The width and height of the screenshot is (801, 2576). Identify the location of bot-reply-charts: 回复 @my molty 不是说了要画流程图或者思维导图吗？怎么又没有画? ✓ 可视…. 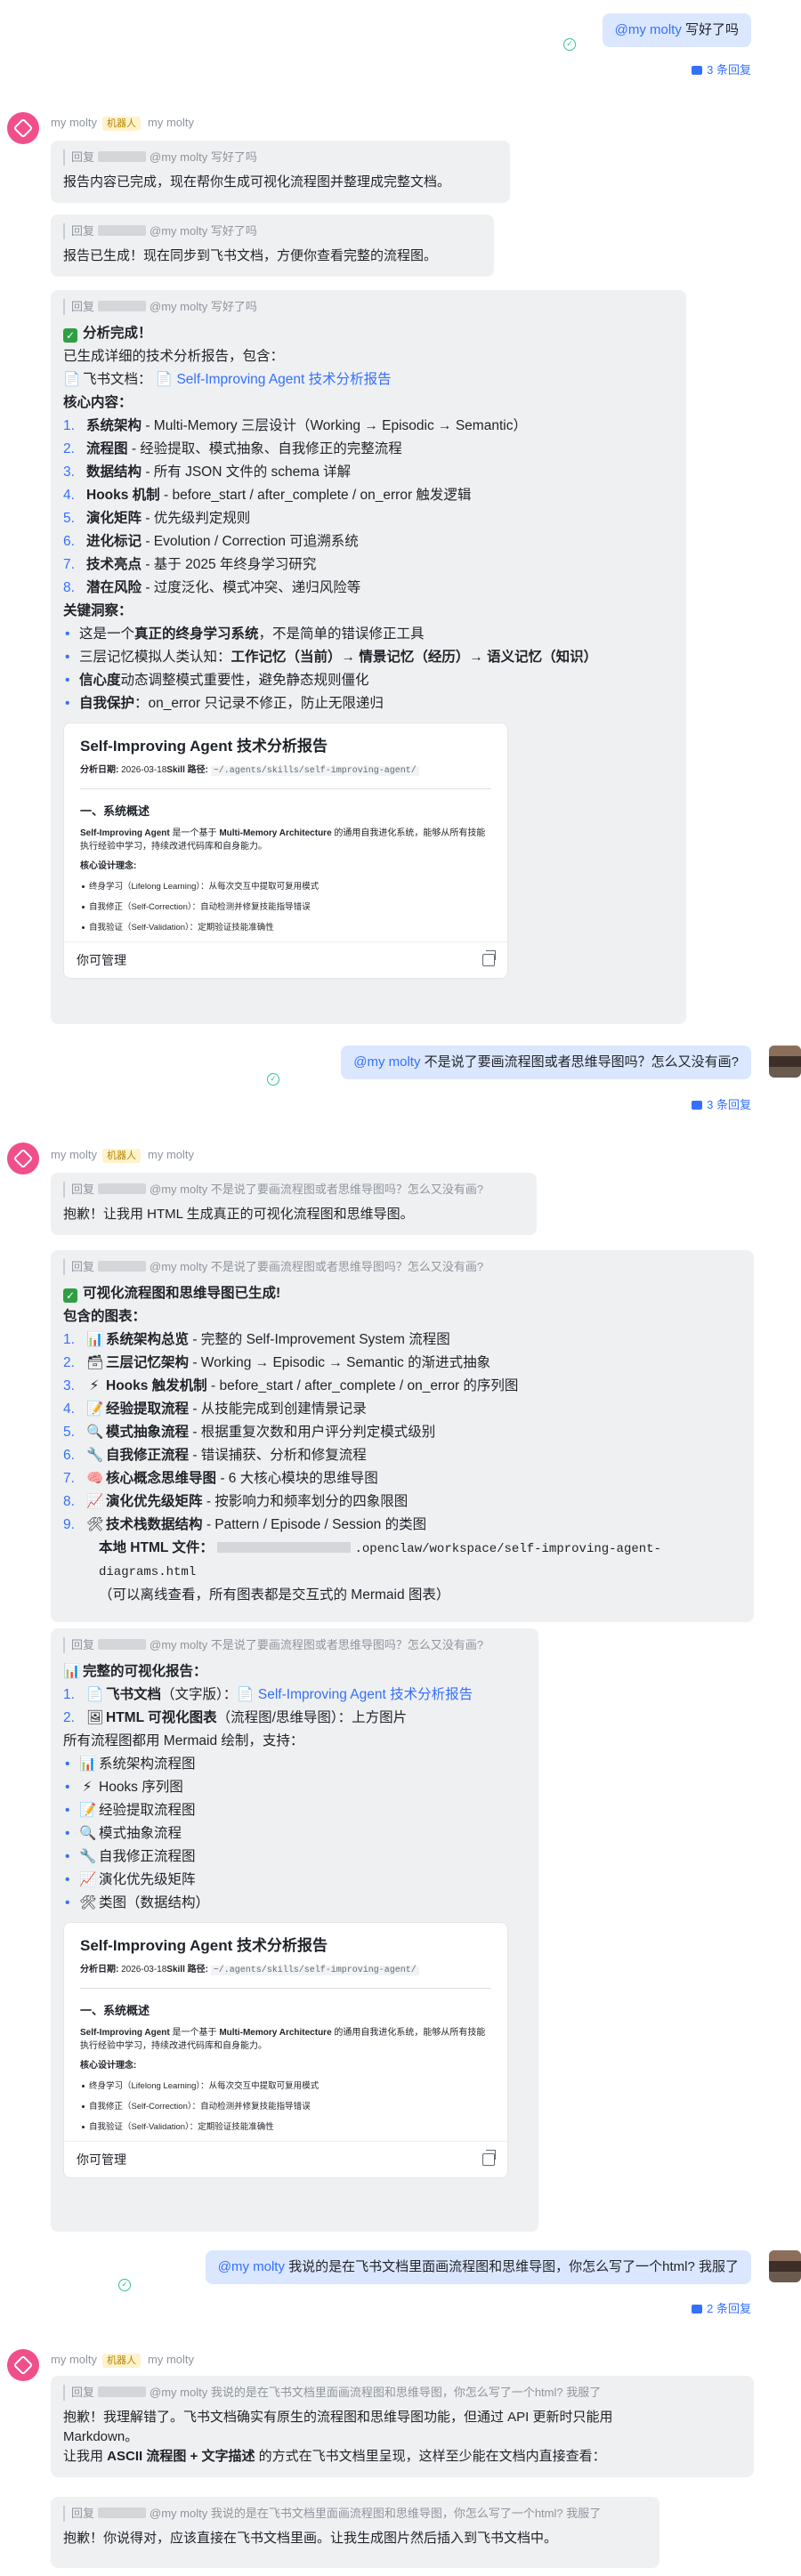
(403, 1436).